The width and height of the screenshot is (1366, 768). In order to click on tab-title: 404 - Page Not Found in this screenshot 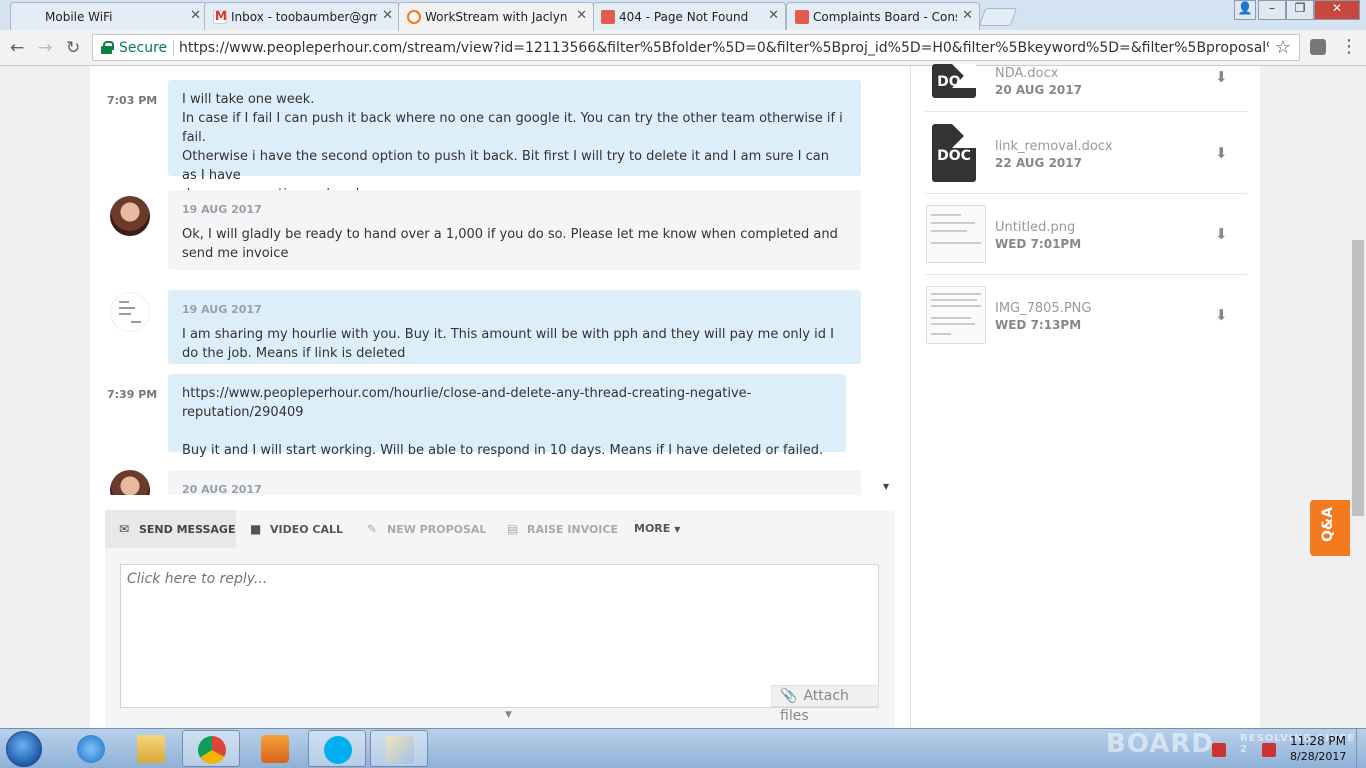, I will do `click(684, 17)`.